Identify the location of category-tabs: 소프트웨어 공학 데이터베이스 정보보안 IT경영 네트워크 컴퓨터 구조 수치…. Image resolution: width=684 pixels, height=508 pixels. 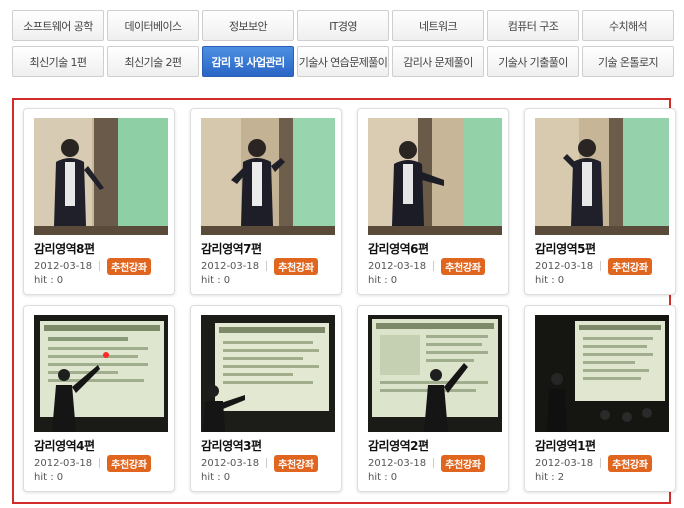
(343, 46).